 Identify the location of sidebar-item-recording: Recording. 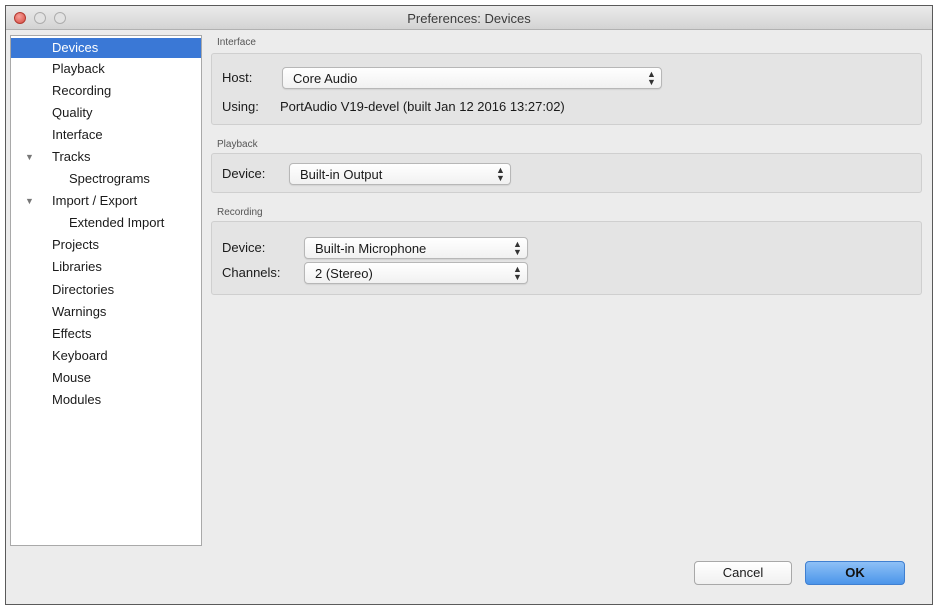
(106, 91).